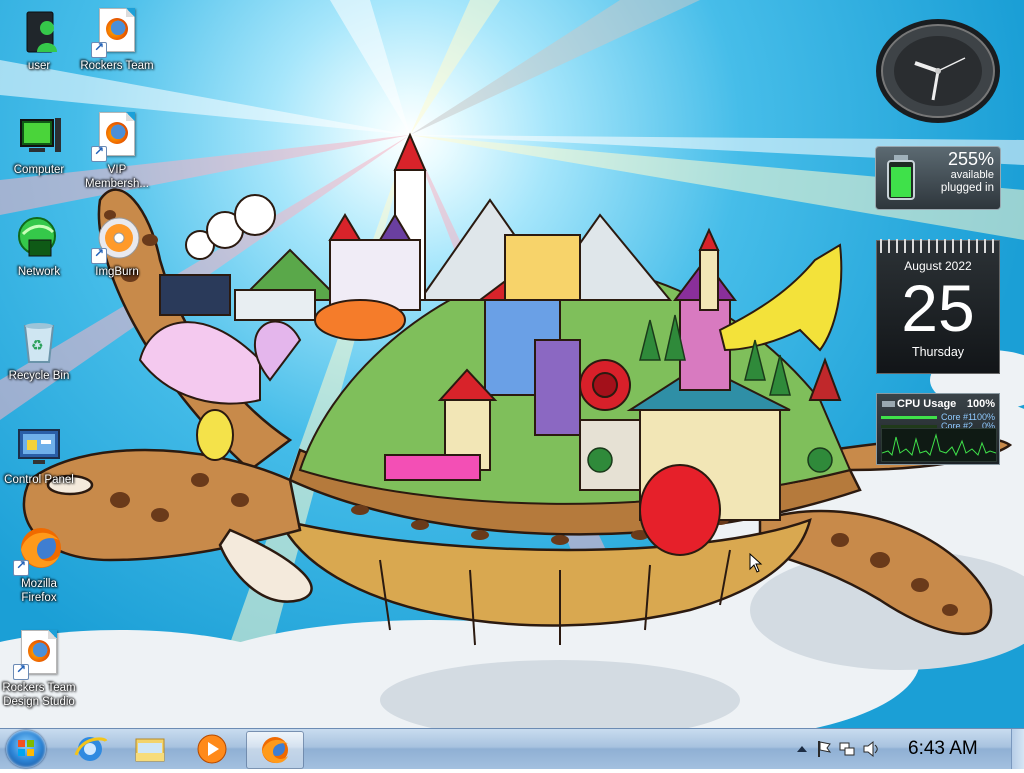  What do you see at coordinates (512, 748) in the screenshot?
I see `taskbar: 6:43 AM` at bounding box center [512, 748].